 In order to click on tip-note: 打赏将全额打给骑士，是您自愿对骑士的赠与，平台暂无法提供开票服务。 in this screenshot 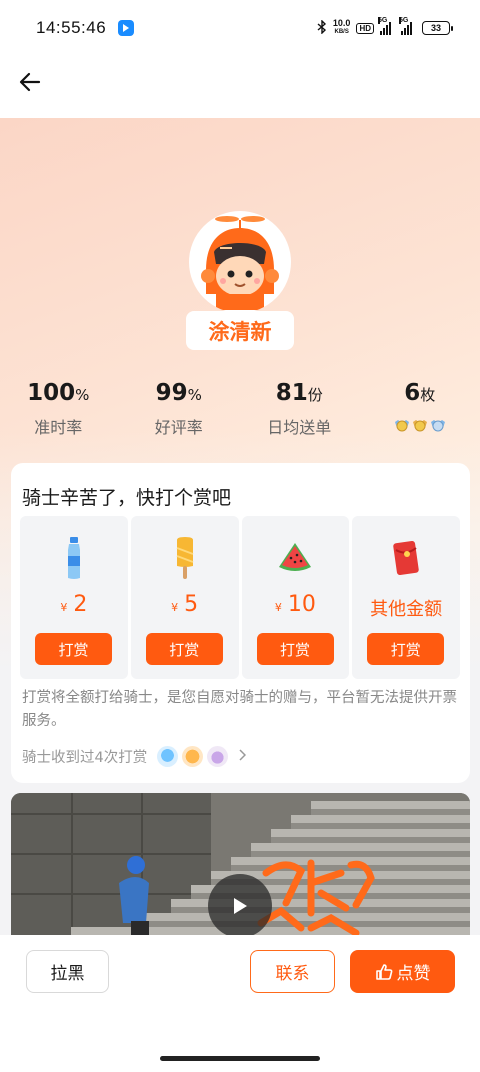, I will do `click(239, 709)`.